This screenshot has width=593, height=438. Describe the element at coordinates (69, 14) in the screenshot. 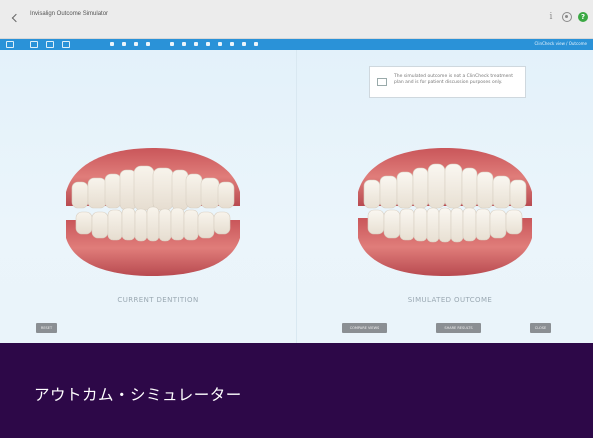

I see `app-title: Invisalign Outcome Simulator` at that location.